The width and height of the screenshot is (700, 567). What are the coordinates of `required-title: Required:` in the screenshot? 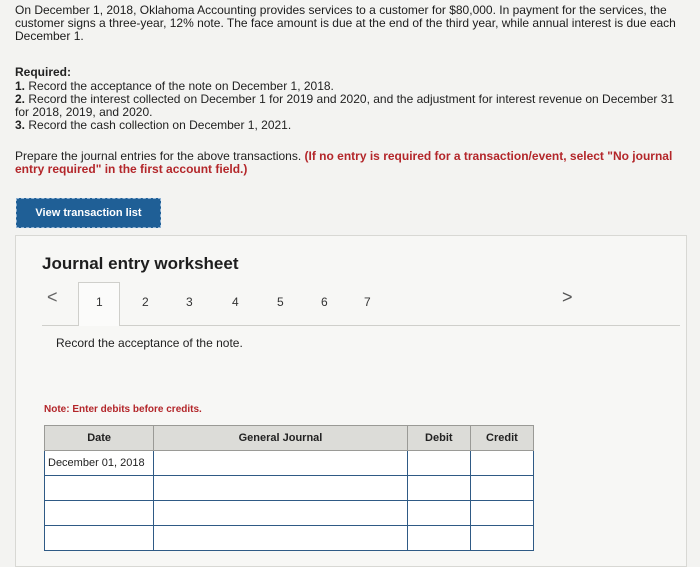 It's located at (43, 72).